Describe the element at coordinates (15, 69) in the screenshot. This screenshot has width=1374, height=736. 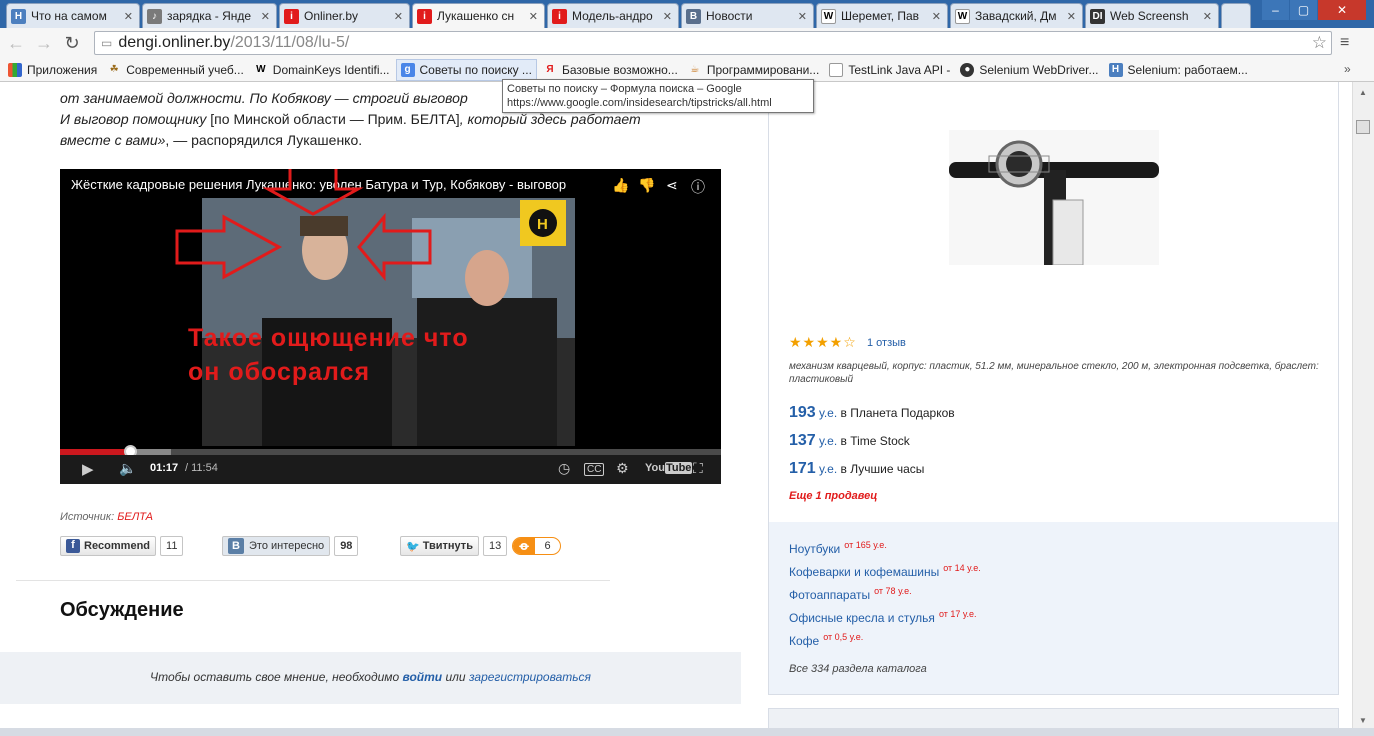
I see `apps-grid-icon` at that location.